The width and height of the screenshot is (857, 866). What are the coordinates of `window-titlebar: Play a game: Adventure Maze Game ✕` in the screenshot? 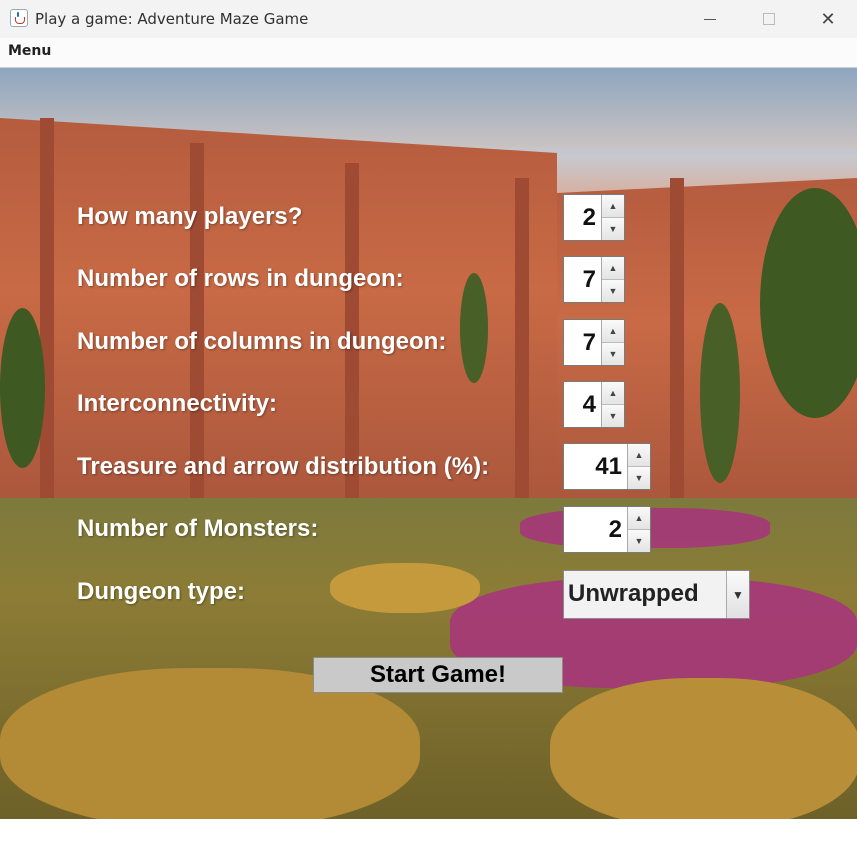 It's located at (428, 19).